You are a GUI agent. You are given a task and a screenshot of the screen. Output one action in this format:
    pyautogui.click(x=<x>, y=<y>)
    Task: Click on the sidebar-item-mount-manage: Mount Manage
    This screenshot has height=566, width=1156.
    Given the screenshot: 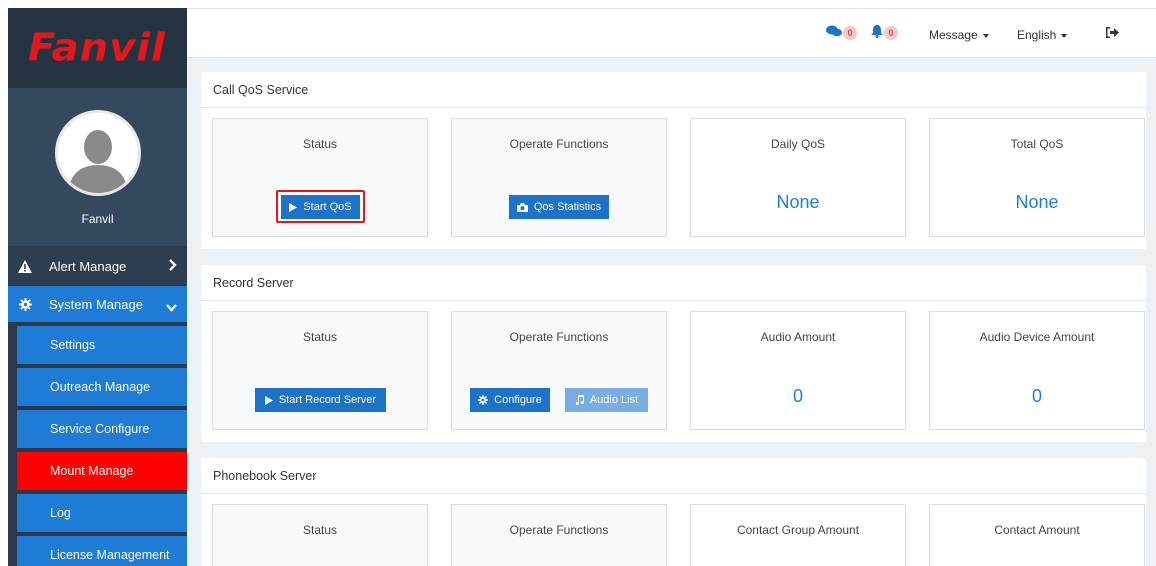 What is the action you would take?
    pyautogui.click(x=102, y=471)
    